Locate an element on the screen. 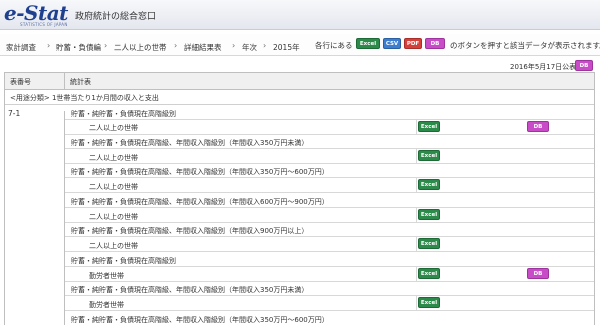  legend-db-badge: DB is located at coordinates (435, 43).